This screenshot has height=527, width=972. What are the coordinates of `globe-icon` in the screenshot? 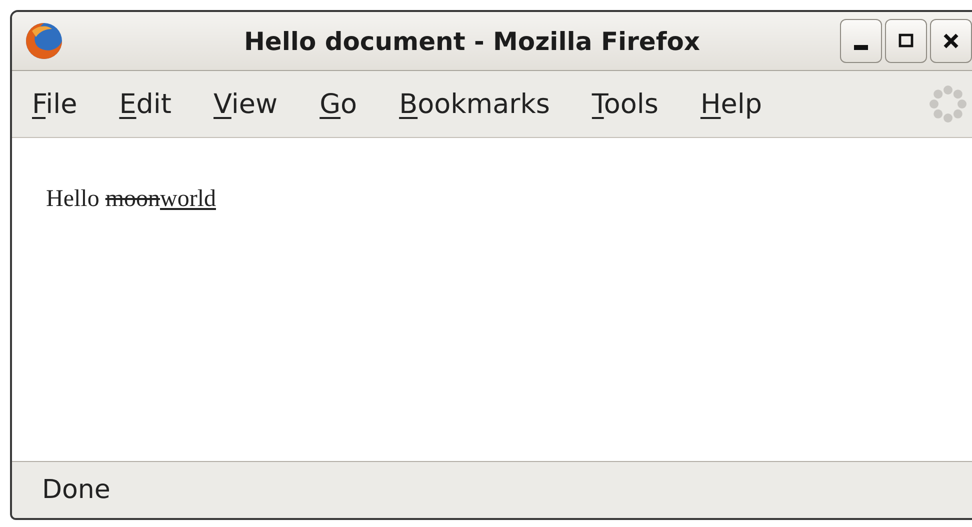 It's located at (44, 41).